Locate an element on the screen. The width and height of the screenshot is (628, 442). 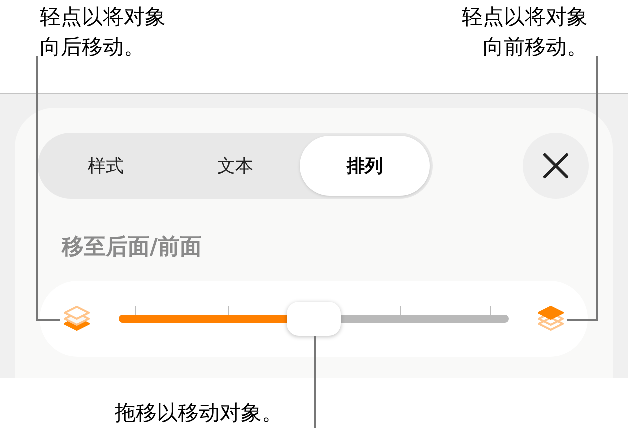
callout-text: 轻点以将对象向前移动。 is located at coordinates (524, 32).